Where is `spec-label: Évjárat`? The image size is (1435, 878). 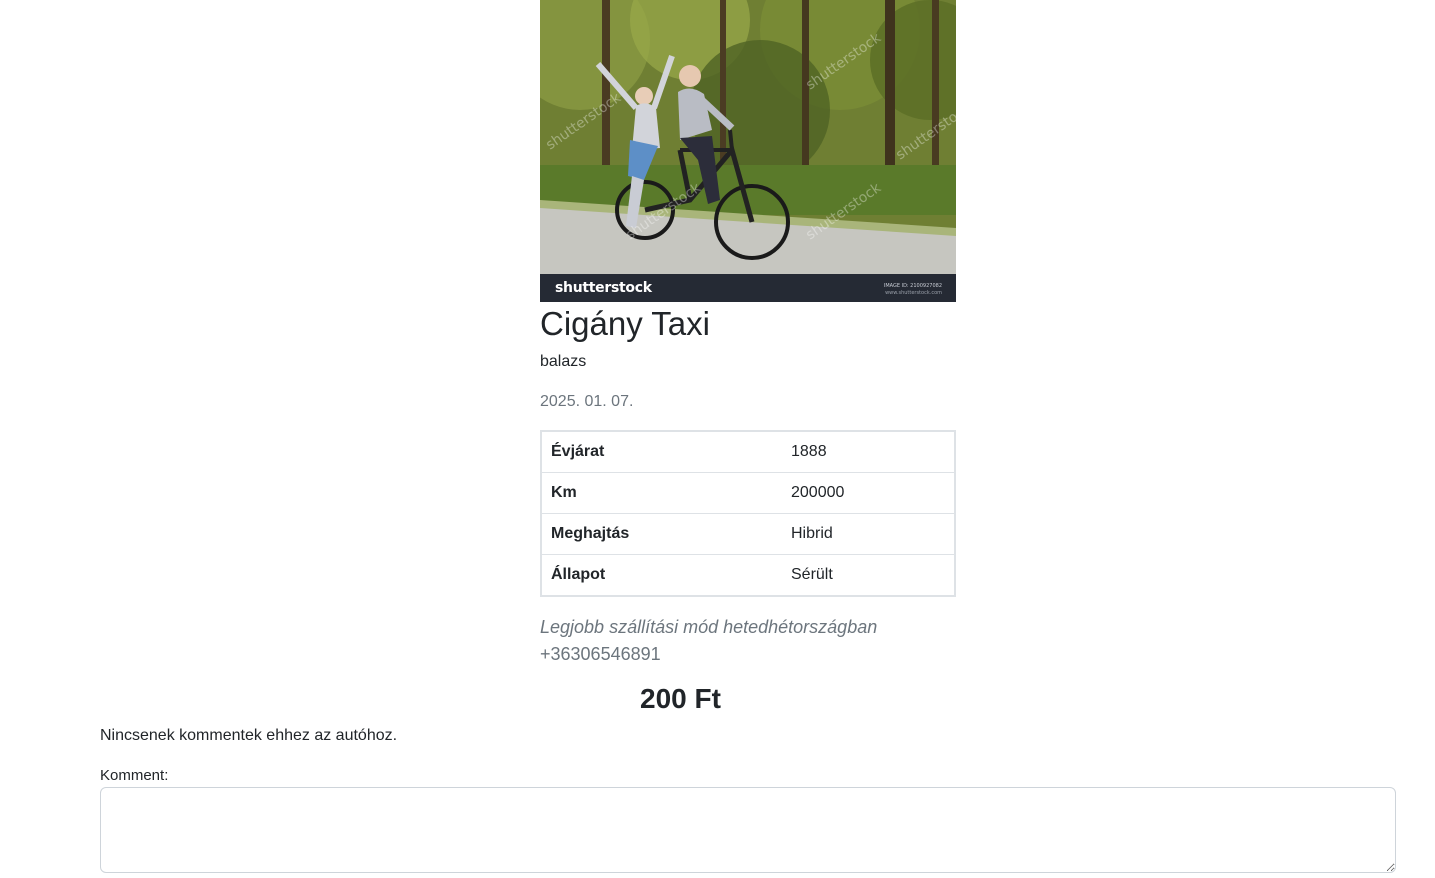
spec-label: Évjárat is located at coordinates (578, 451).